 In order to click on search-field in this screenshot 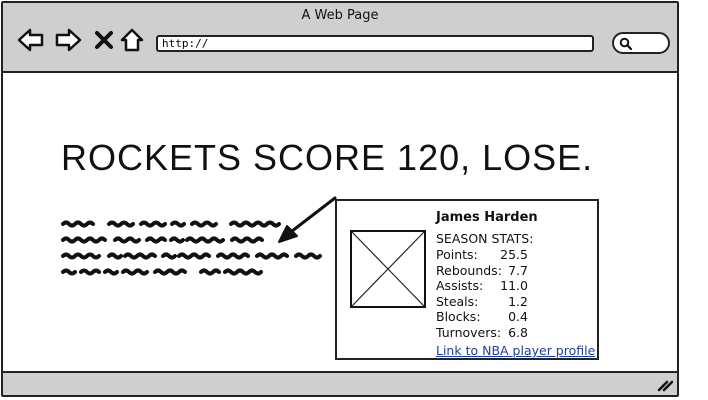, I will do `click(641, 43)`.